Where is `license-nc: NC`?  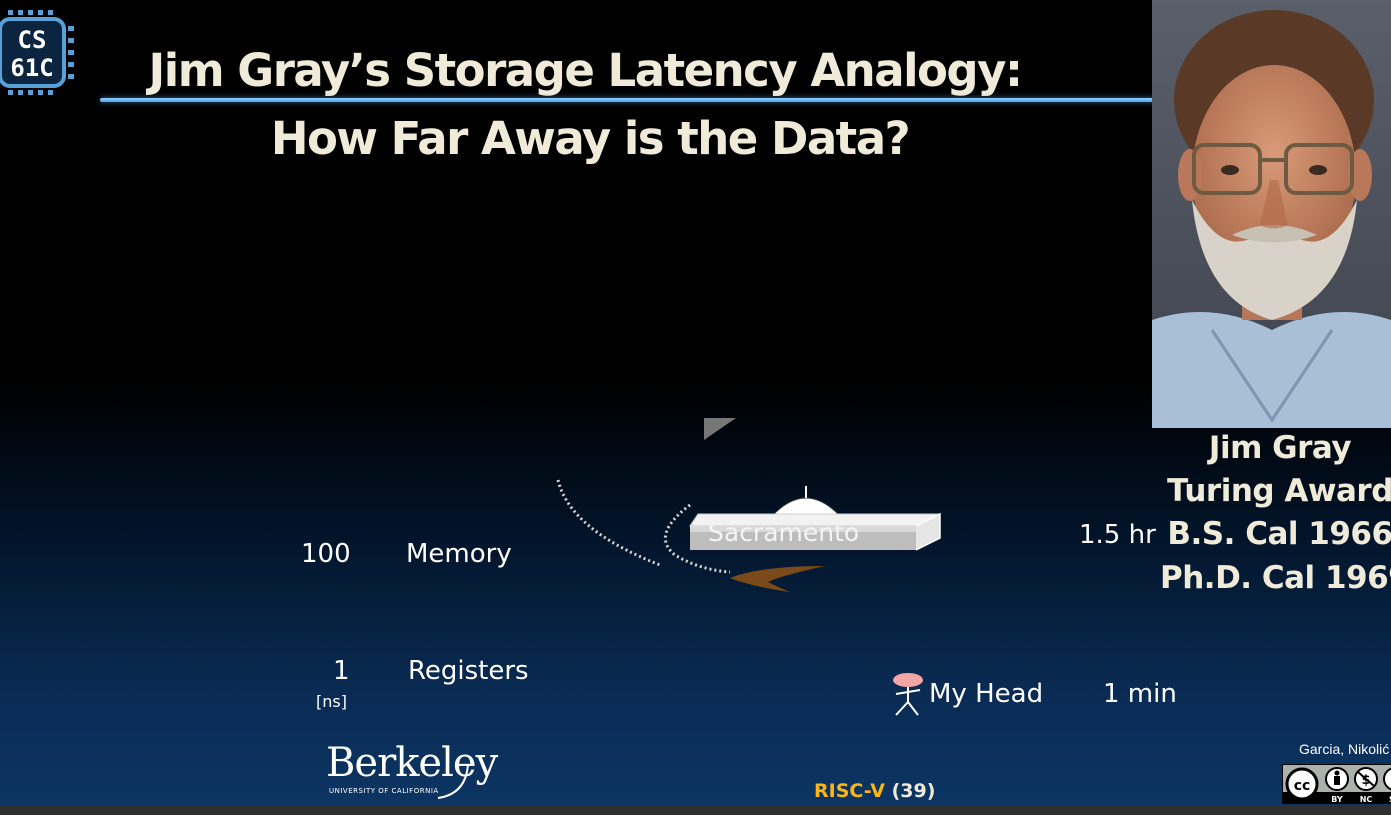
license-nc: NC is located at coordinates (1366, 799).